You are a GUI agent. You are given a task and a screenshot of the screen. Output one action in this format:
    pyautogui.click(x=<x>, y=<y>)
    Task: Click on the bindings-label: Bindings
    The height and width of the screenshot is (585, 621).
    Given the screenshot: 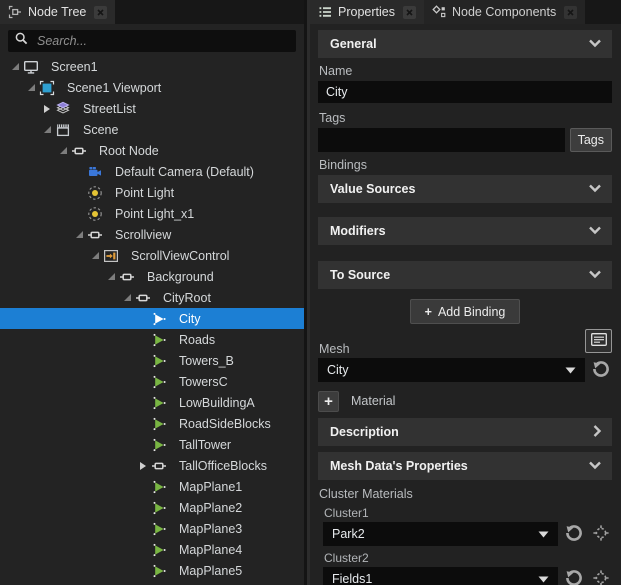 What is the action you would take?
    pyautogui.click(x=343, y=165)
    